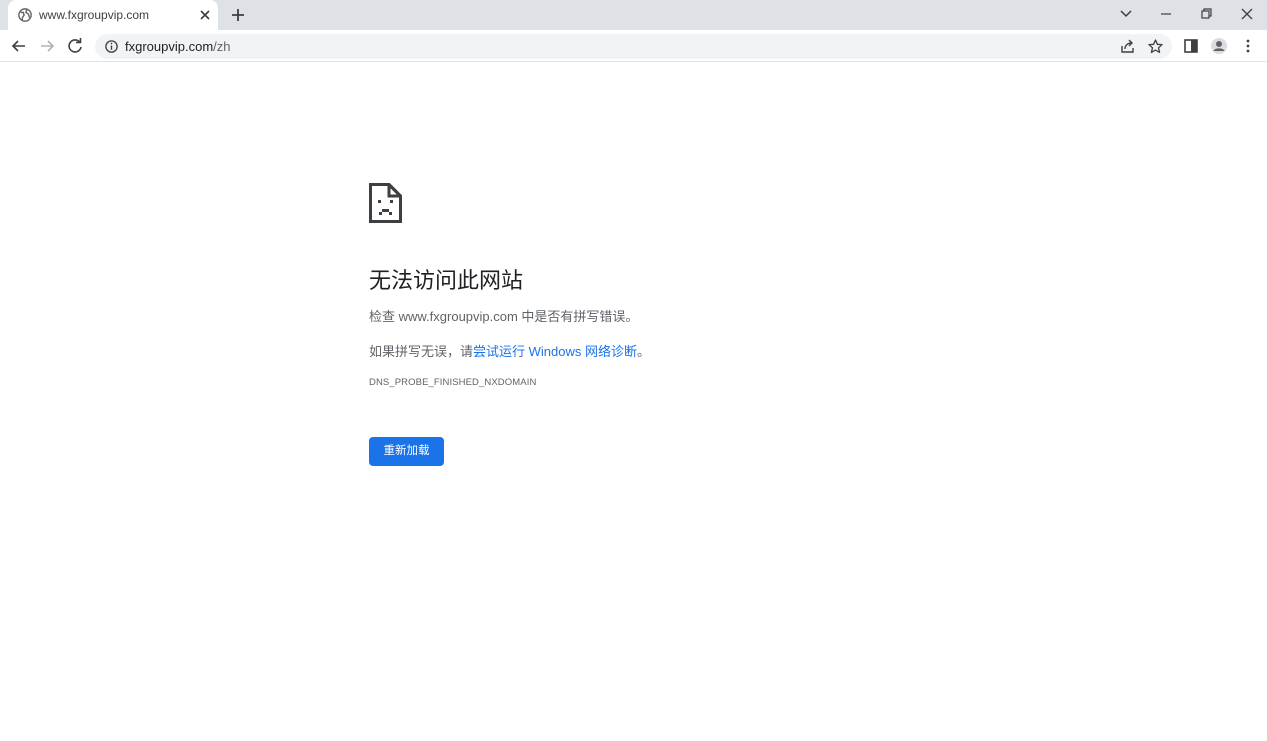  Describe the element at coordinates (1166, 14) in the screenshot. I see `minimize-icon` at that location.